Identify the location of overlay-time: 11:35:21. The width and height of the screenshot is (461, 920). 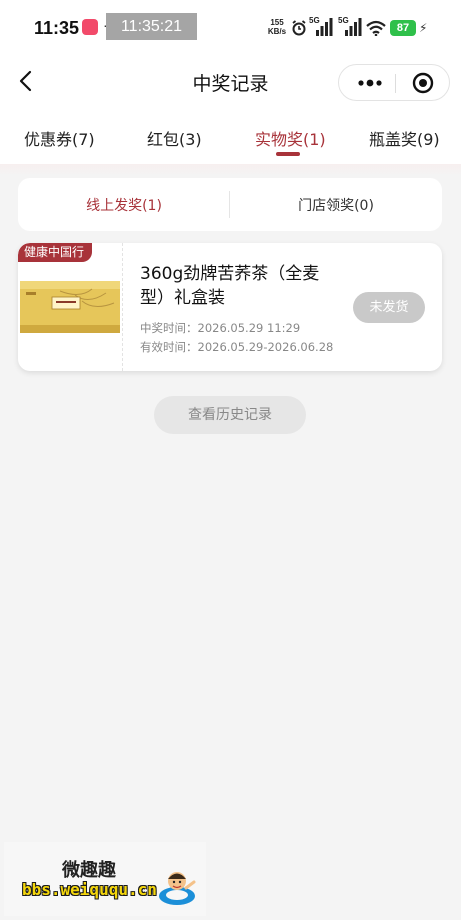
(151, 26).